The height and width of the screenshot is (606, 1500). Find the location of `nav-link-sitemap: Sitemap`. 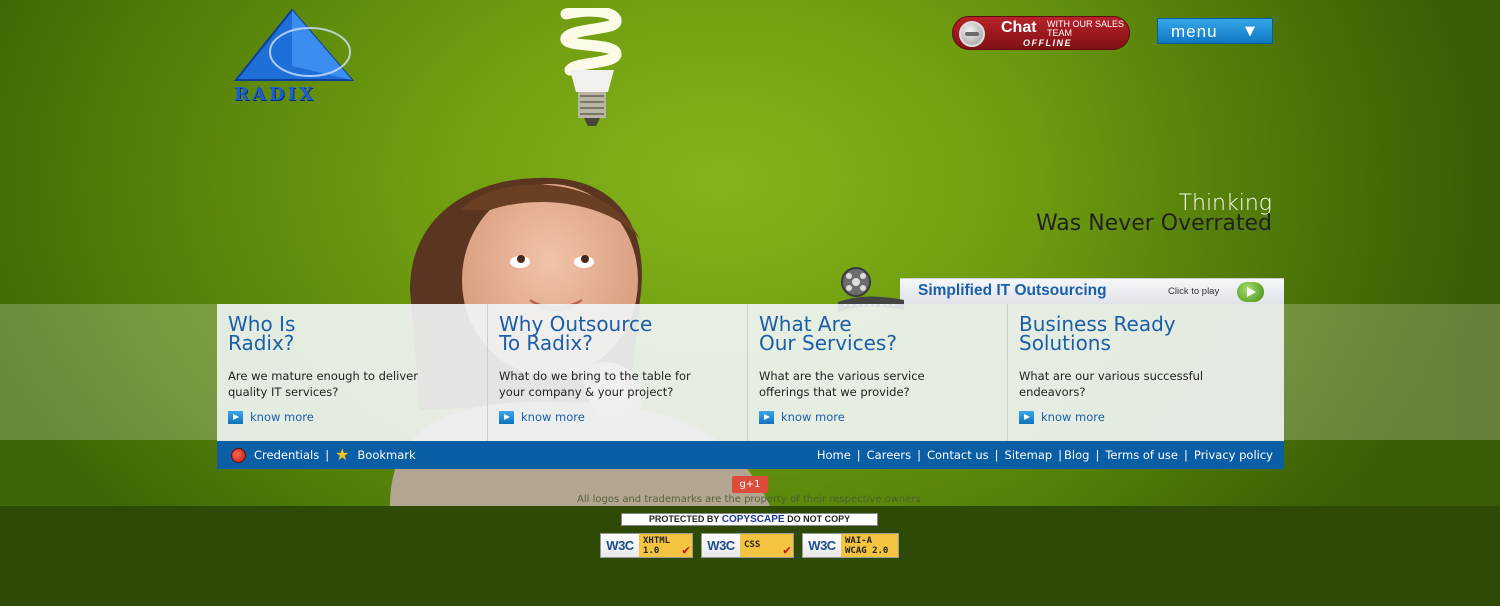

nav-link-sitemap: Sitemap is located at coordinates (1029, 455).